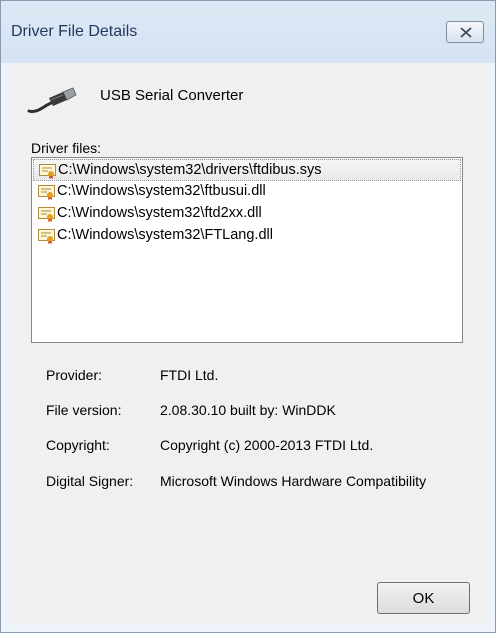  Describe the element at coordinates (248, 410) in the screenshot. I see `file-version-value: 2.08.30.10 built by: WinDDK` at that location.